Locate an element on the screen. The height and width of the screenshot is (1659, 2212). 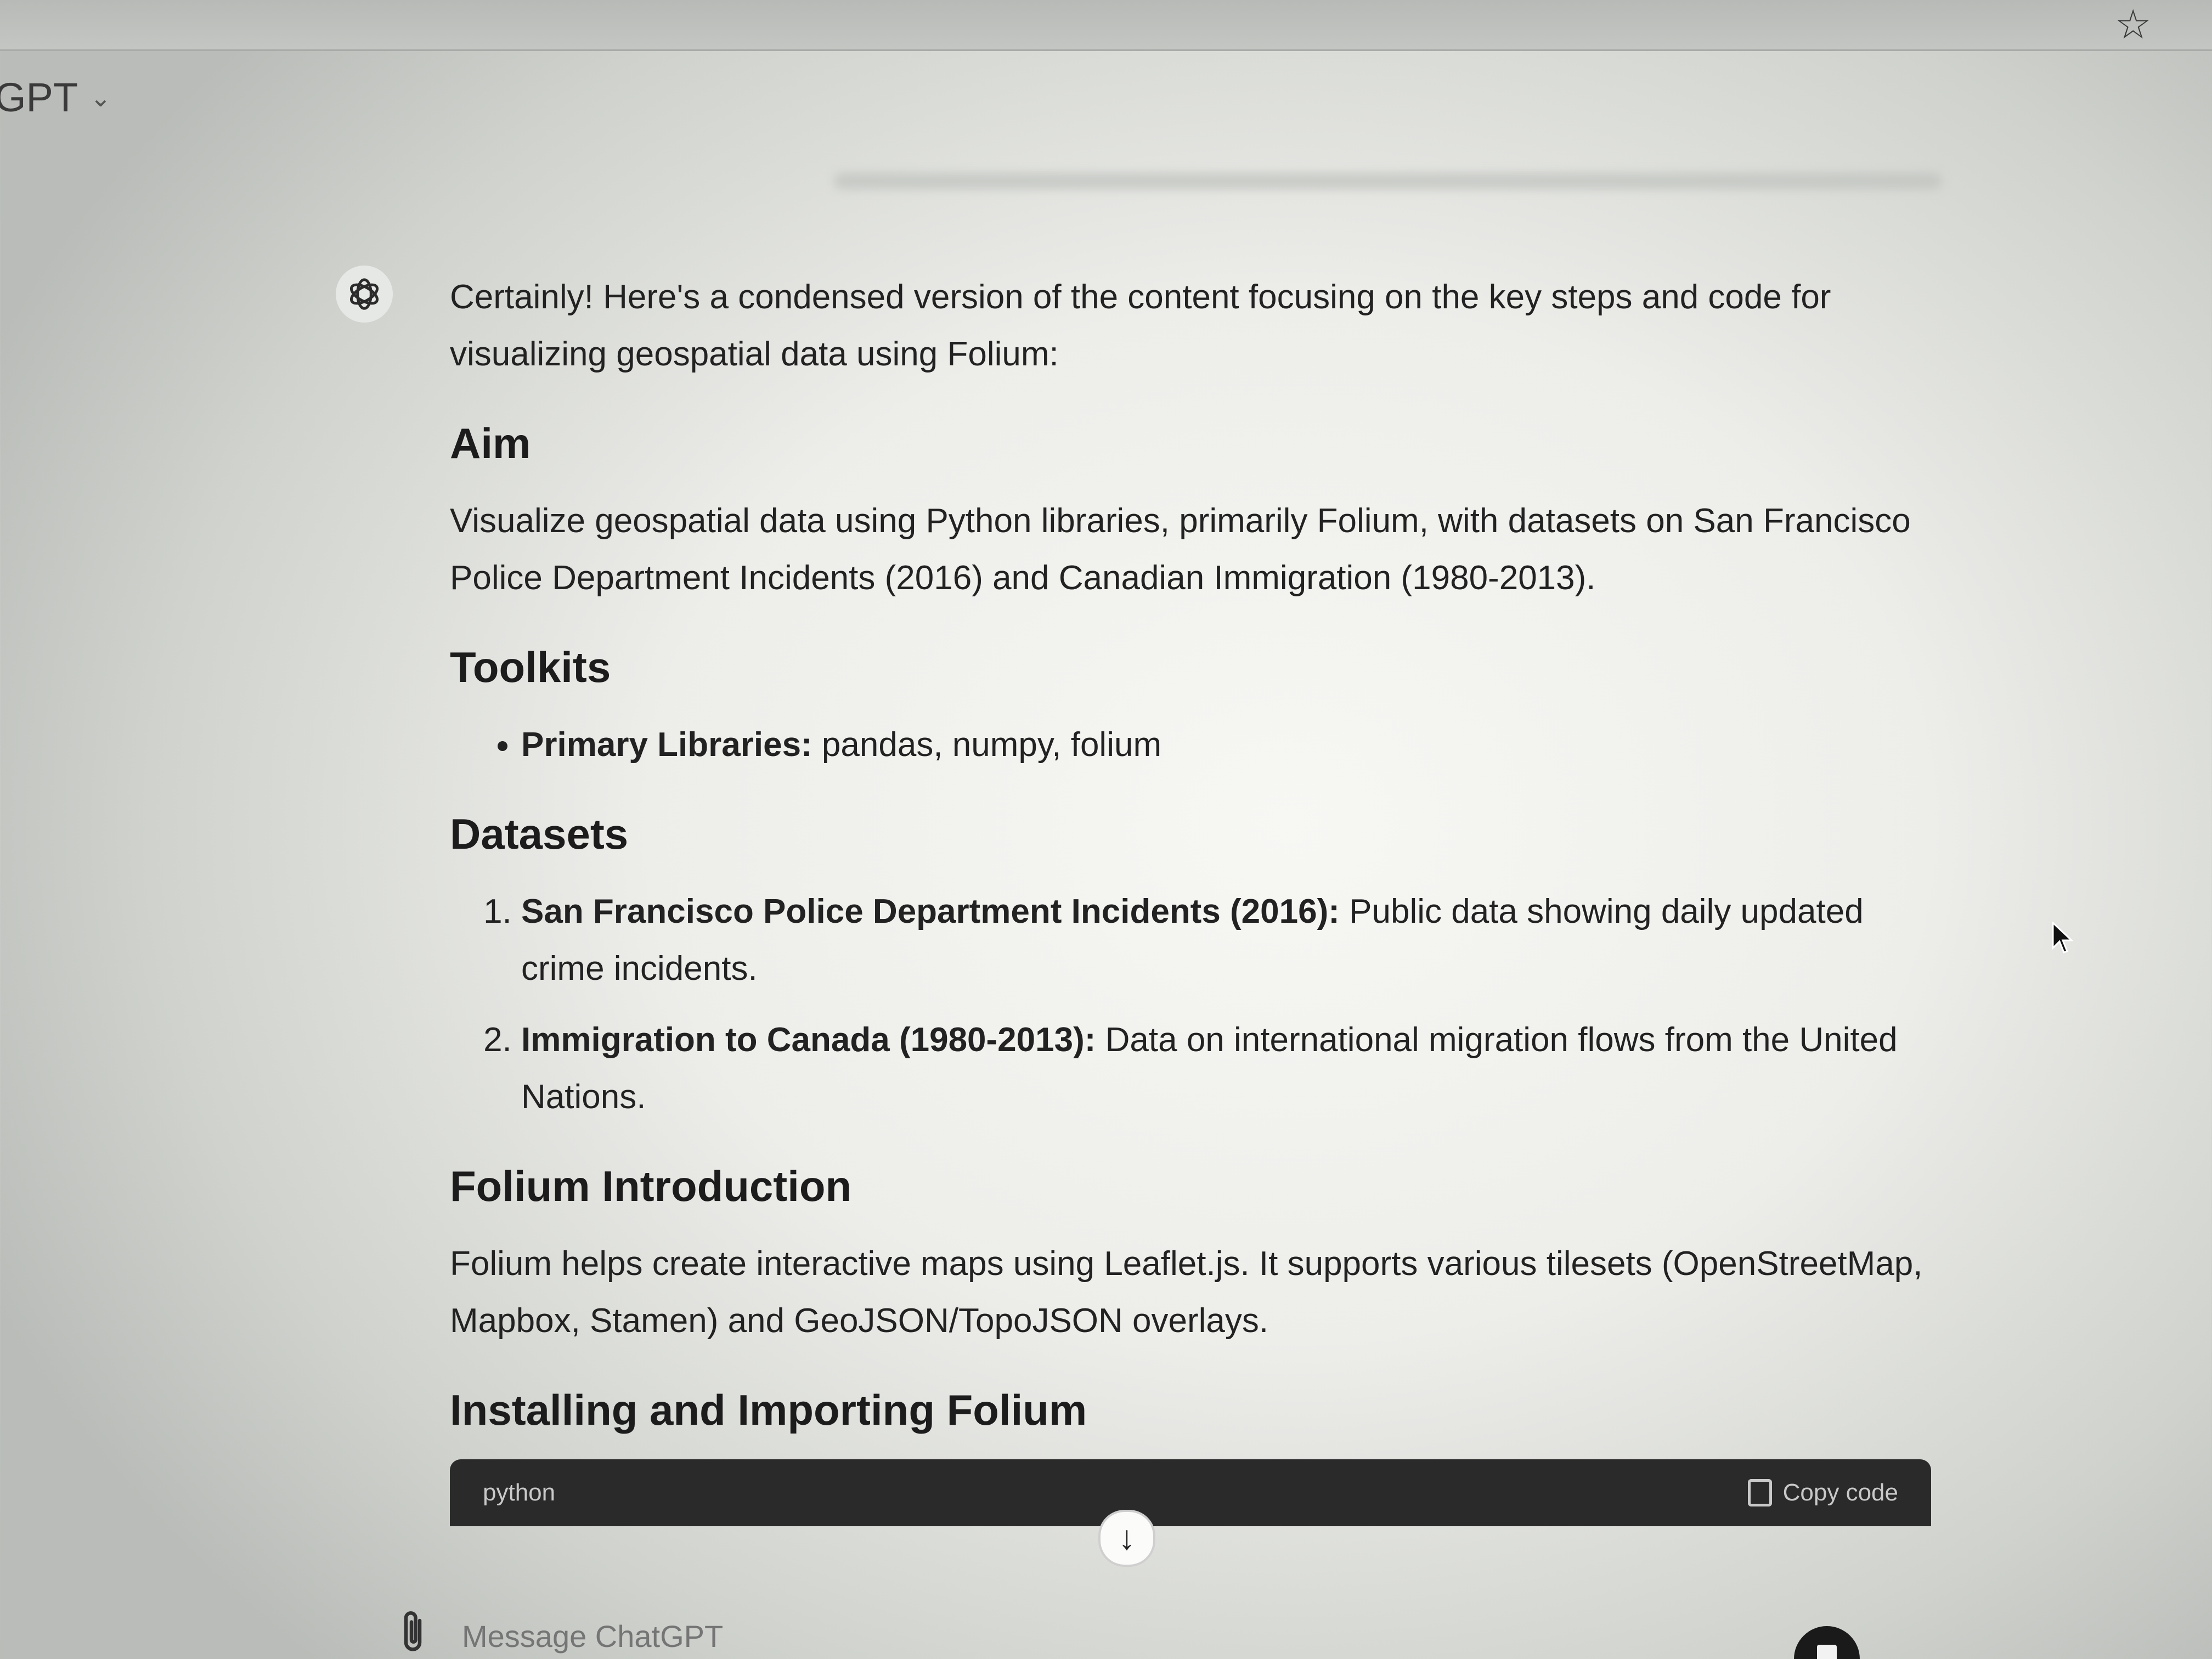
list-item-label: Primary Libraries: is located at coordinates (666, 745).